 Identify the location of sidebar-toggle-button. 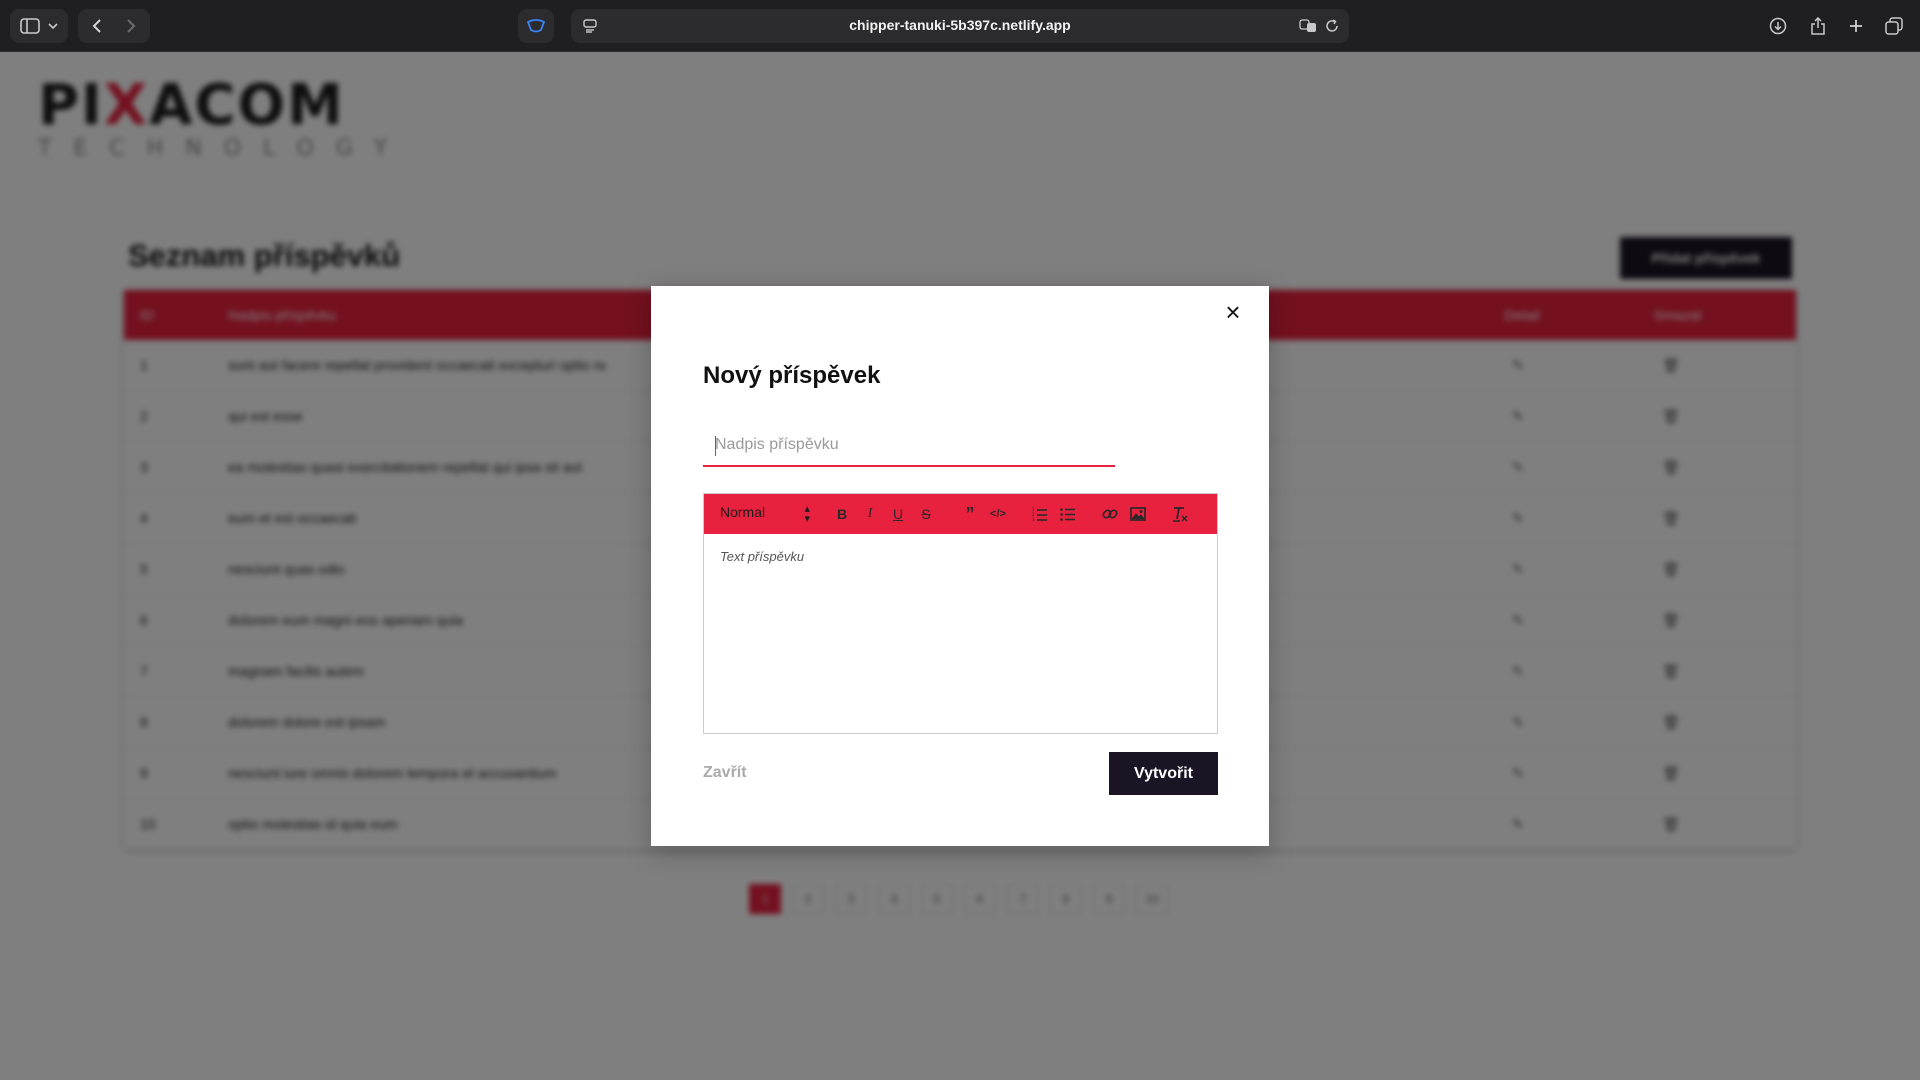
(39, 26).